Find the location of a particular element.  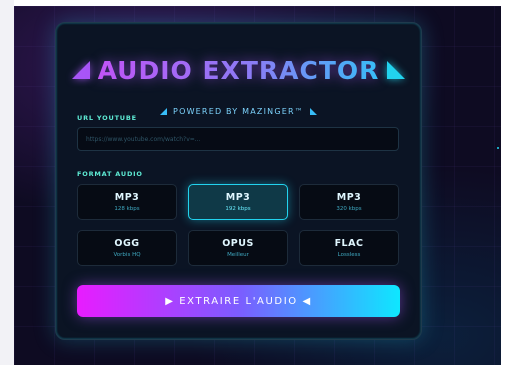

powered-by-label: POWERED BY MAZINGER™ is located at coordinates (238, 111).